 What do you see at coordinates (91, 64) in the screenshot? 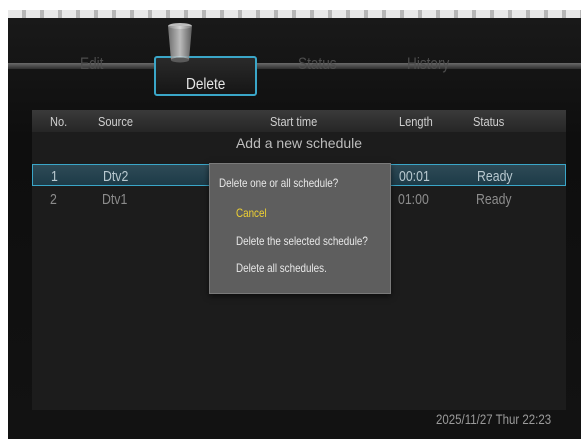
I see `tab-edit: Edit` at bounding box center [91, 64].